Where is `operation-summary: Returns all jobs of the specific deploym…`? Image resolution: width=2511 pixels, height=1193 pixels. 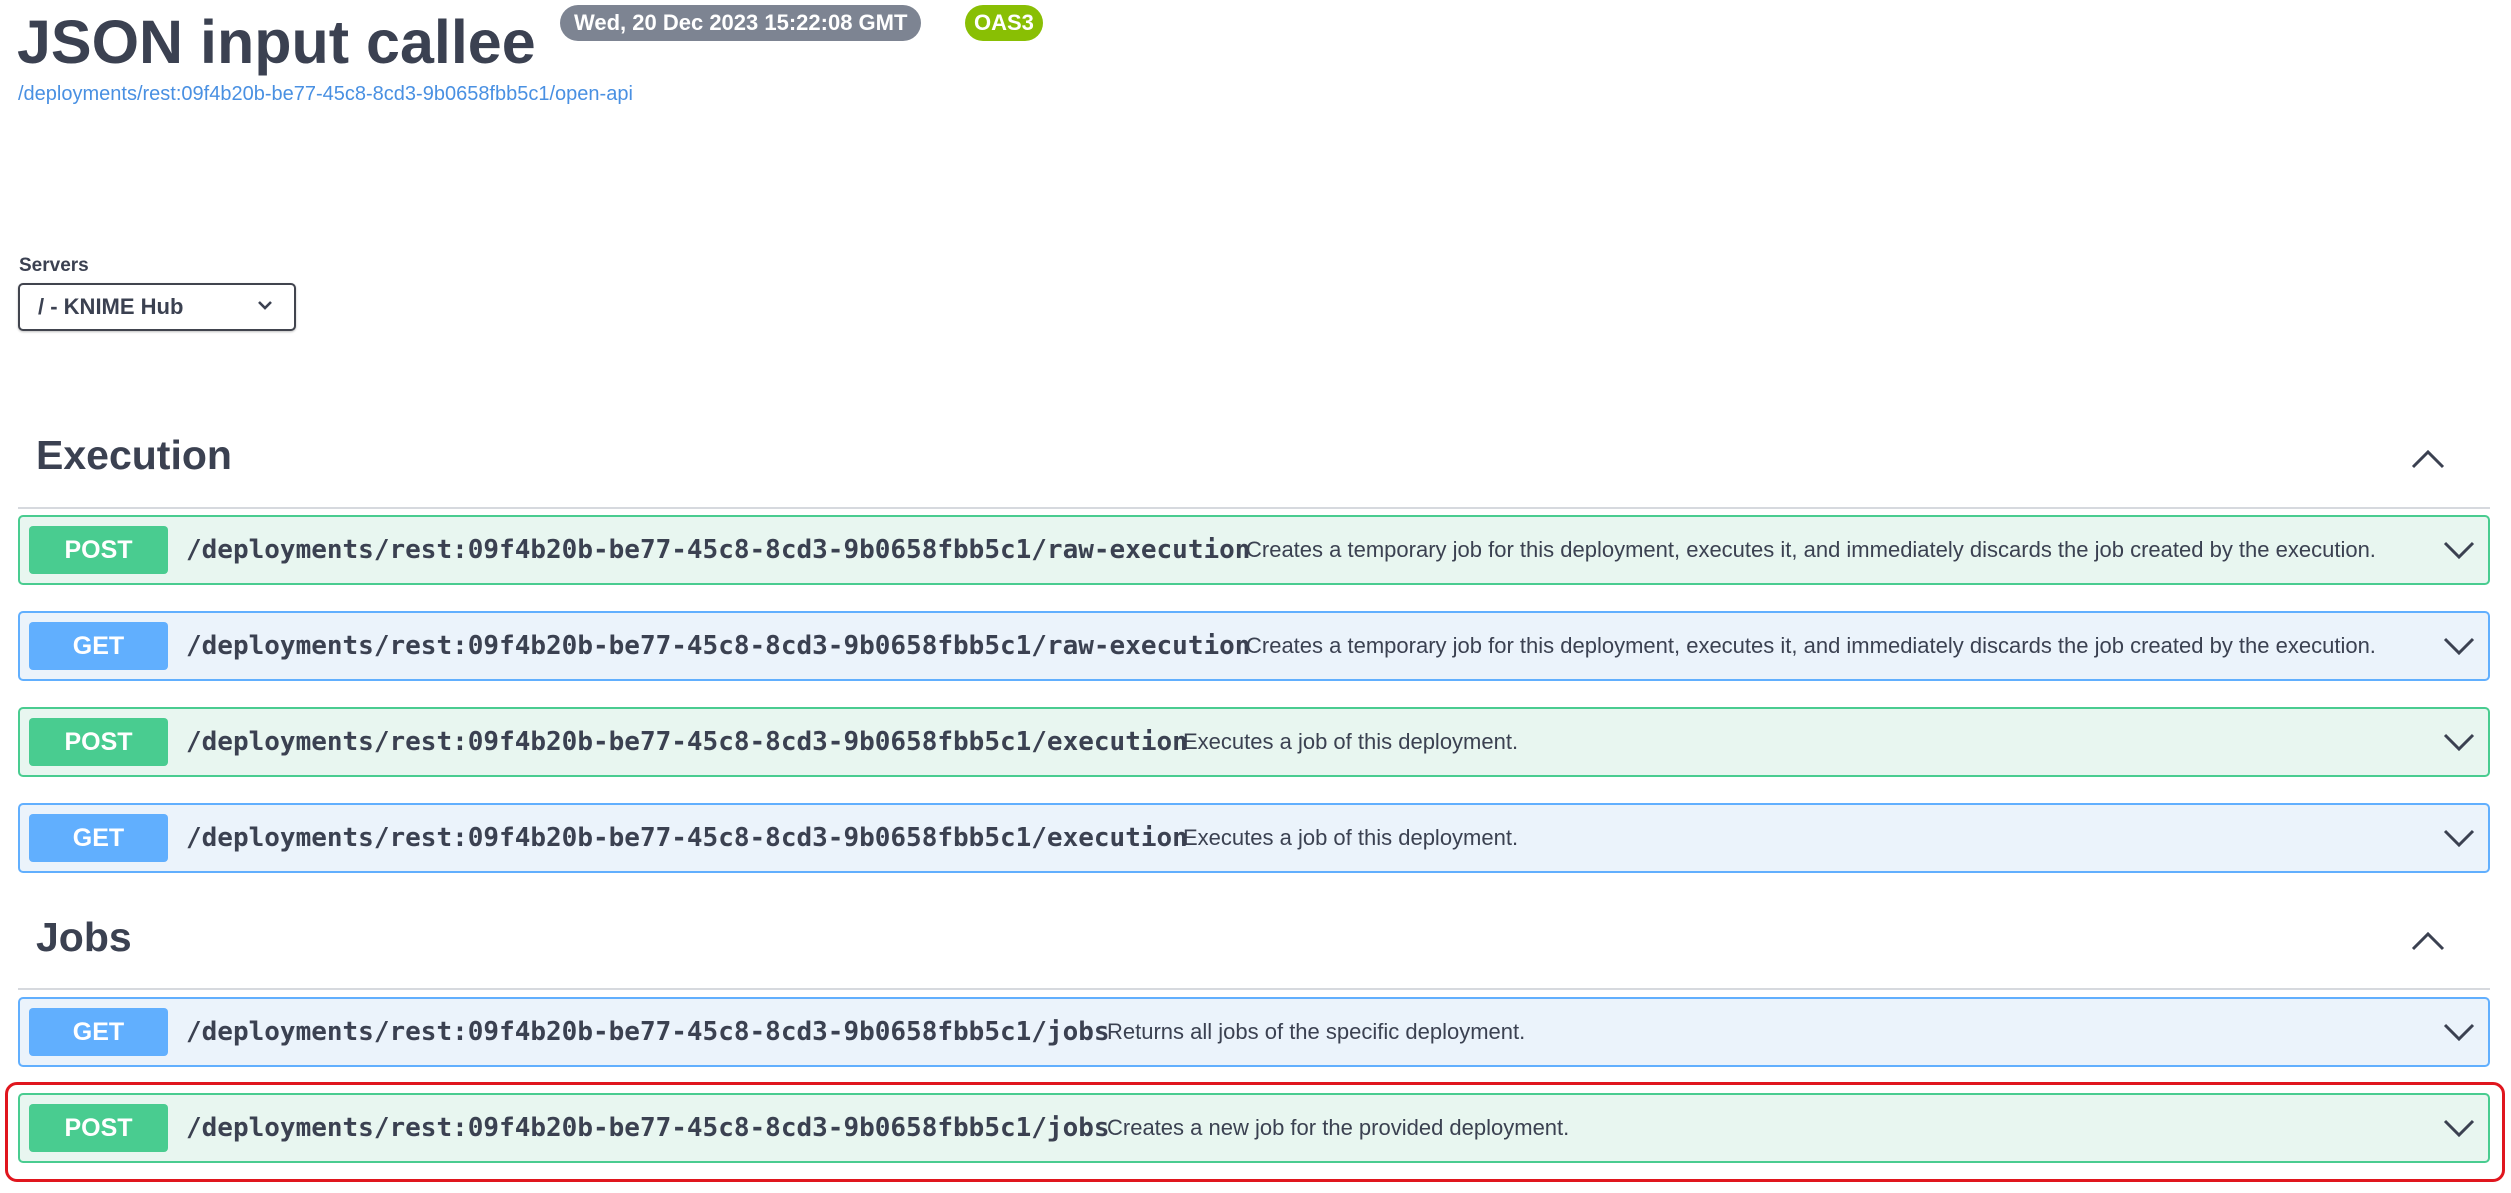
operation-summary: Returns all jobs of the specific deploym… is located at coordinates (1316, 1031).